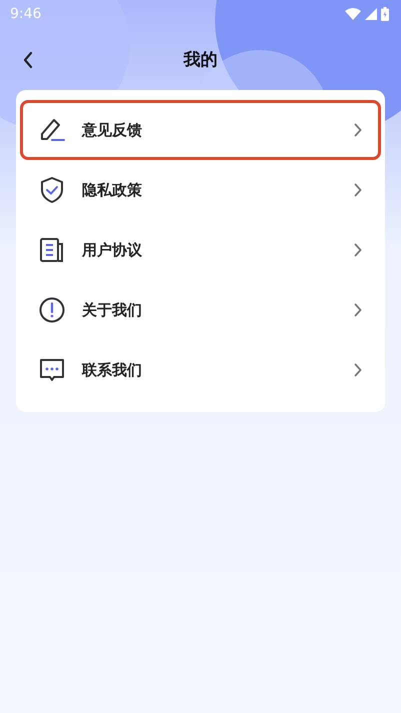 The height and width of the screenshot is (713, 401). What do you see at coordinates (112, 250) in the screenshot?
I see `menu-label: 用户协议` at bounding box center [112, 250].